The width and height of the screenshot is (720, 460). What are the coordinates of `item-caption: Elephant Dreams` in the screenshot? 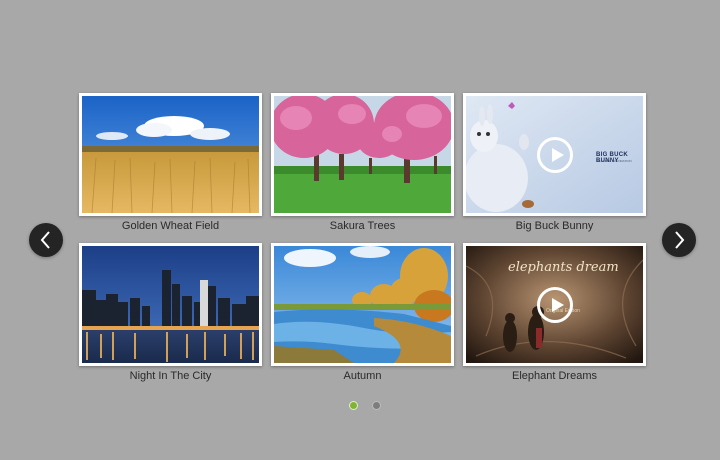 It's located at (554, 376).